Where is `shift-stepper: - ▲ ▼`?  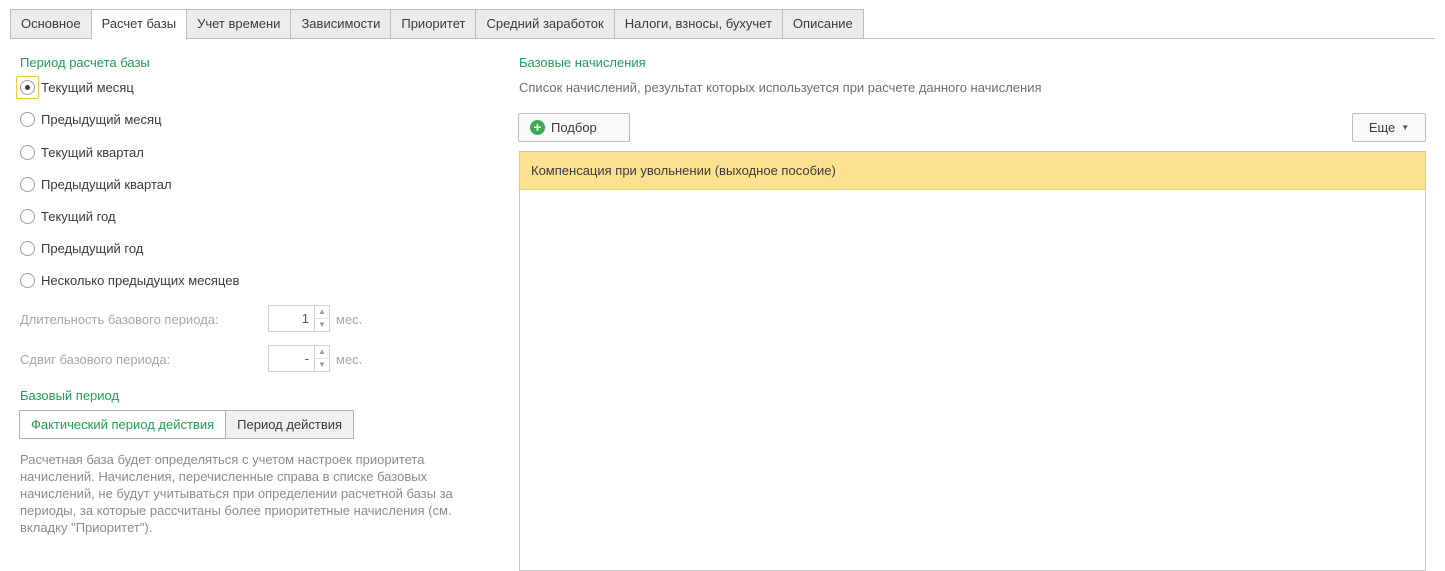
shift-stepper: - ▲ ▼ is located at coordinates (299, 358).